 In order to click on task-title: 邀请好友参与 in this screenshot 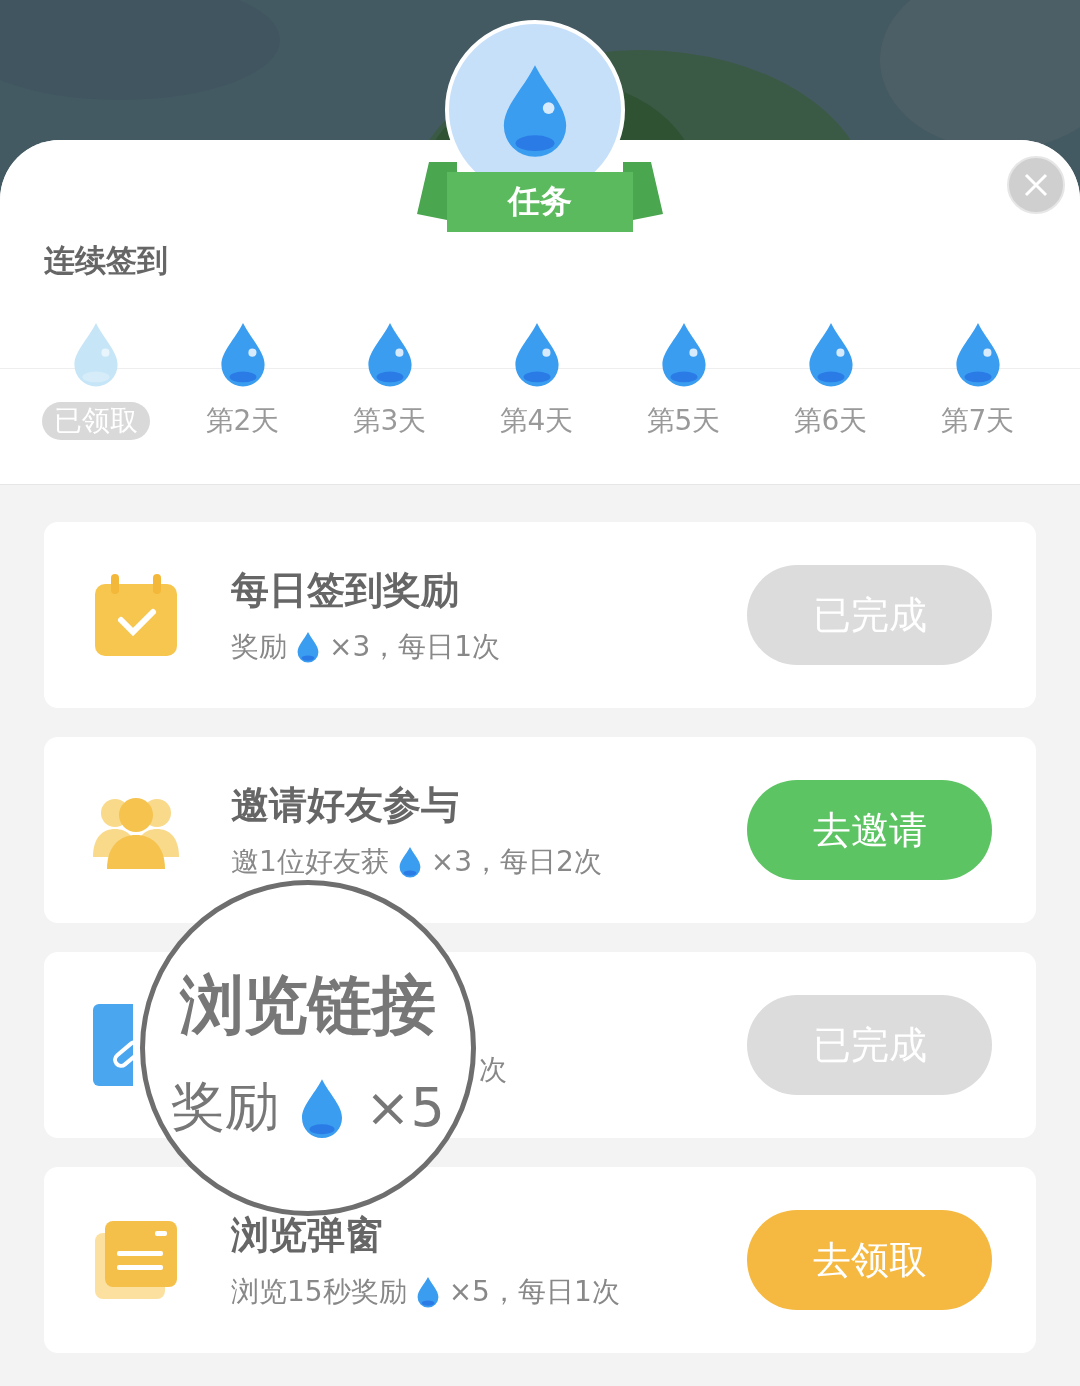, I will do `click(345, 805)`.